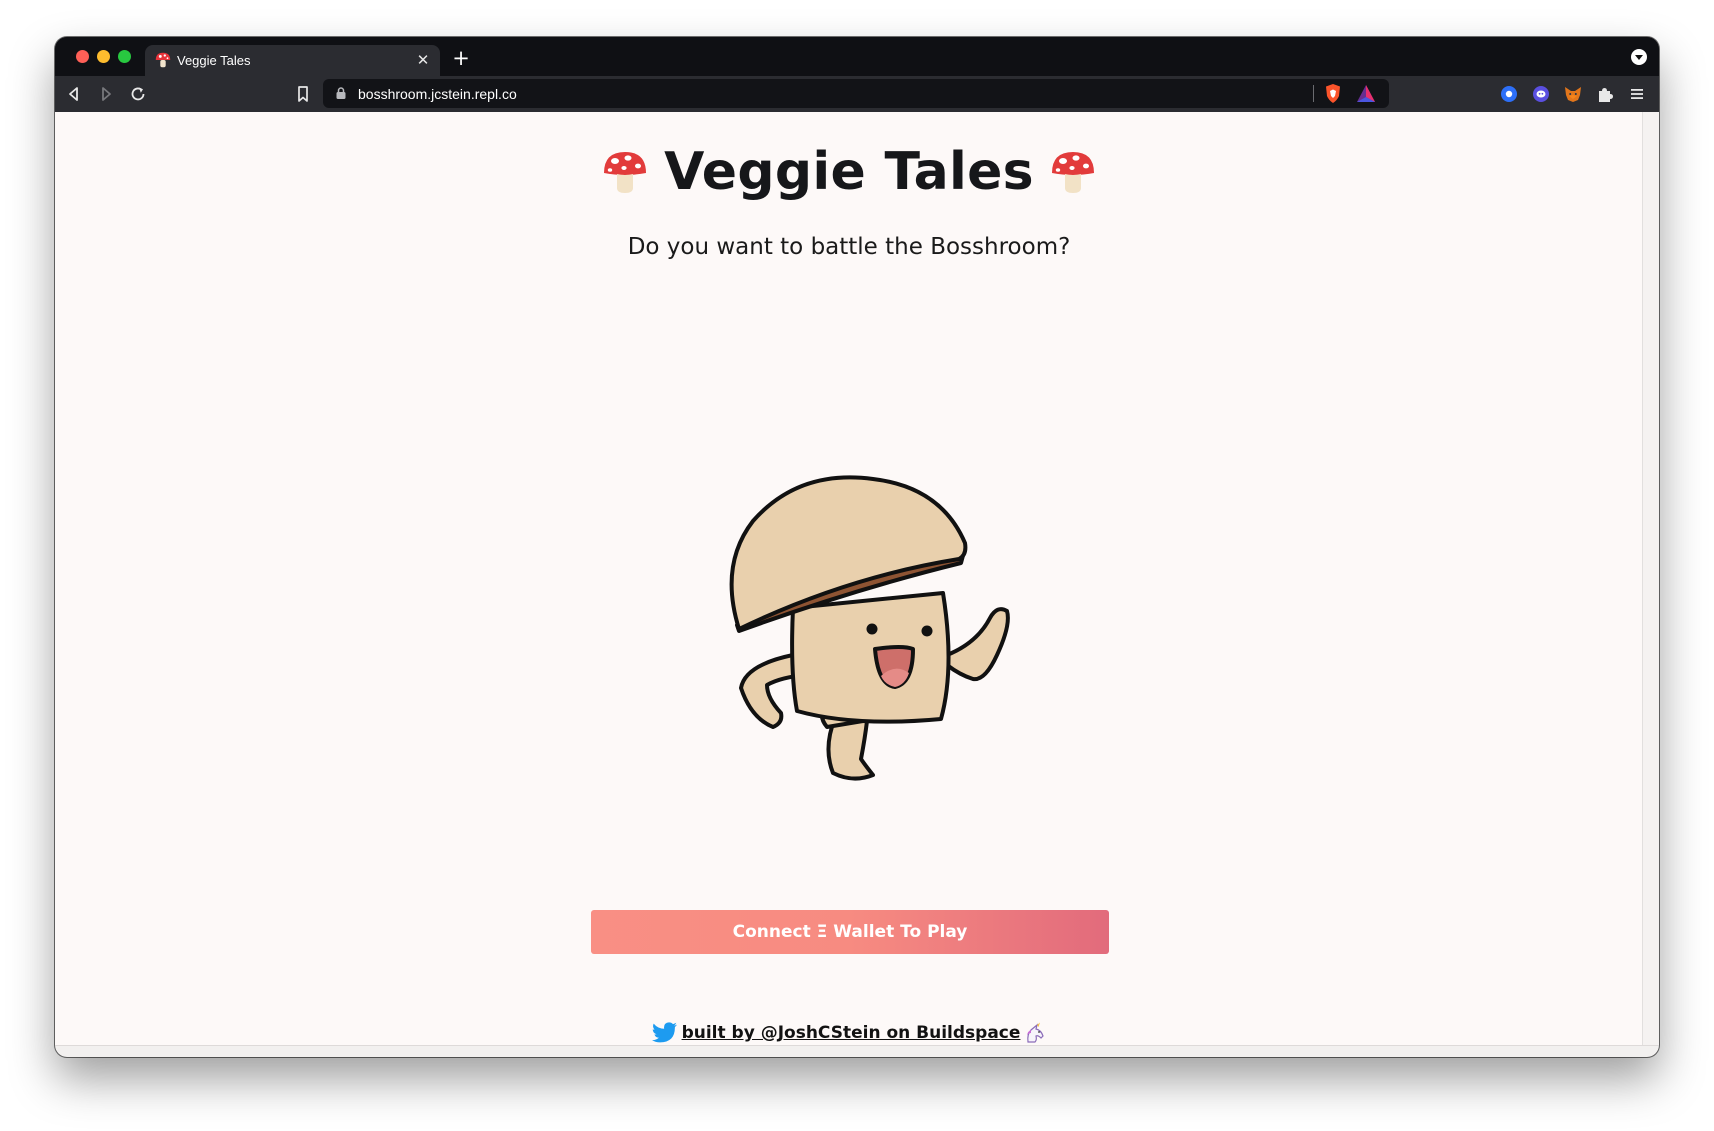 The image size is (1714, 1131). Describe the element at coordinates (1333, 93) in the screenshot. I see `brave-shields-icon` at that location.